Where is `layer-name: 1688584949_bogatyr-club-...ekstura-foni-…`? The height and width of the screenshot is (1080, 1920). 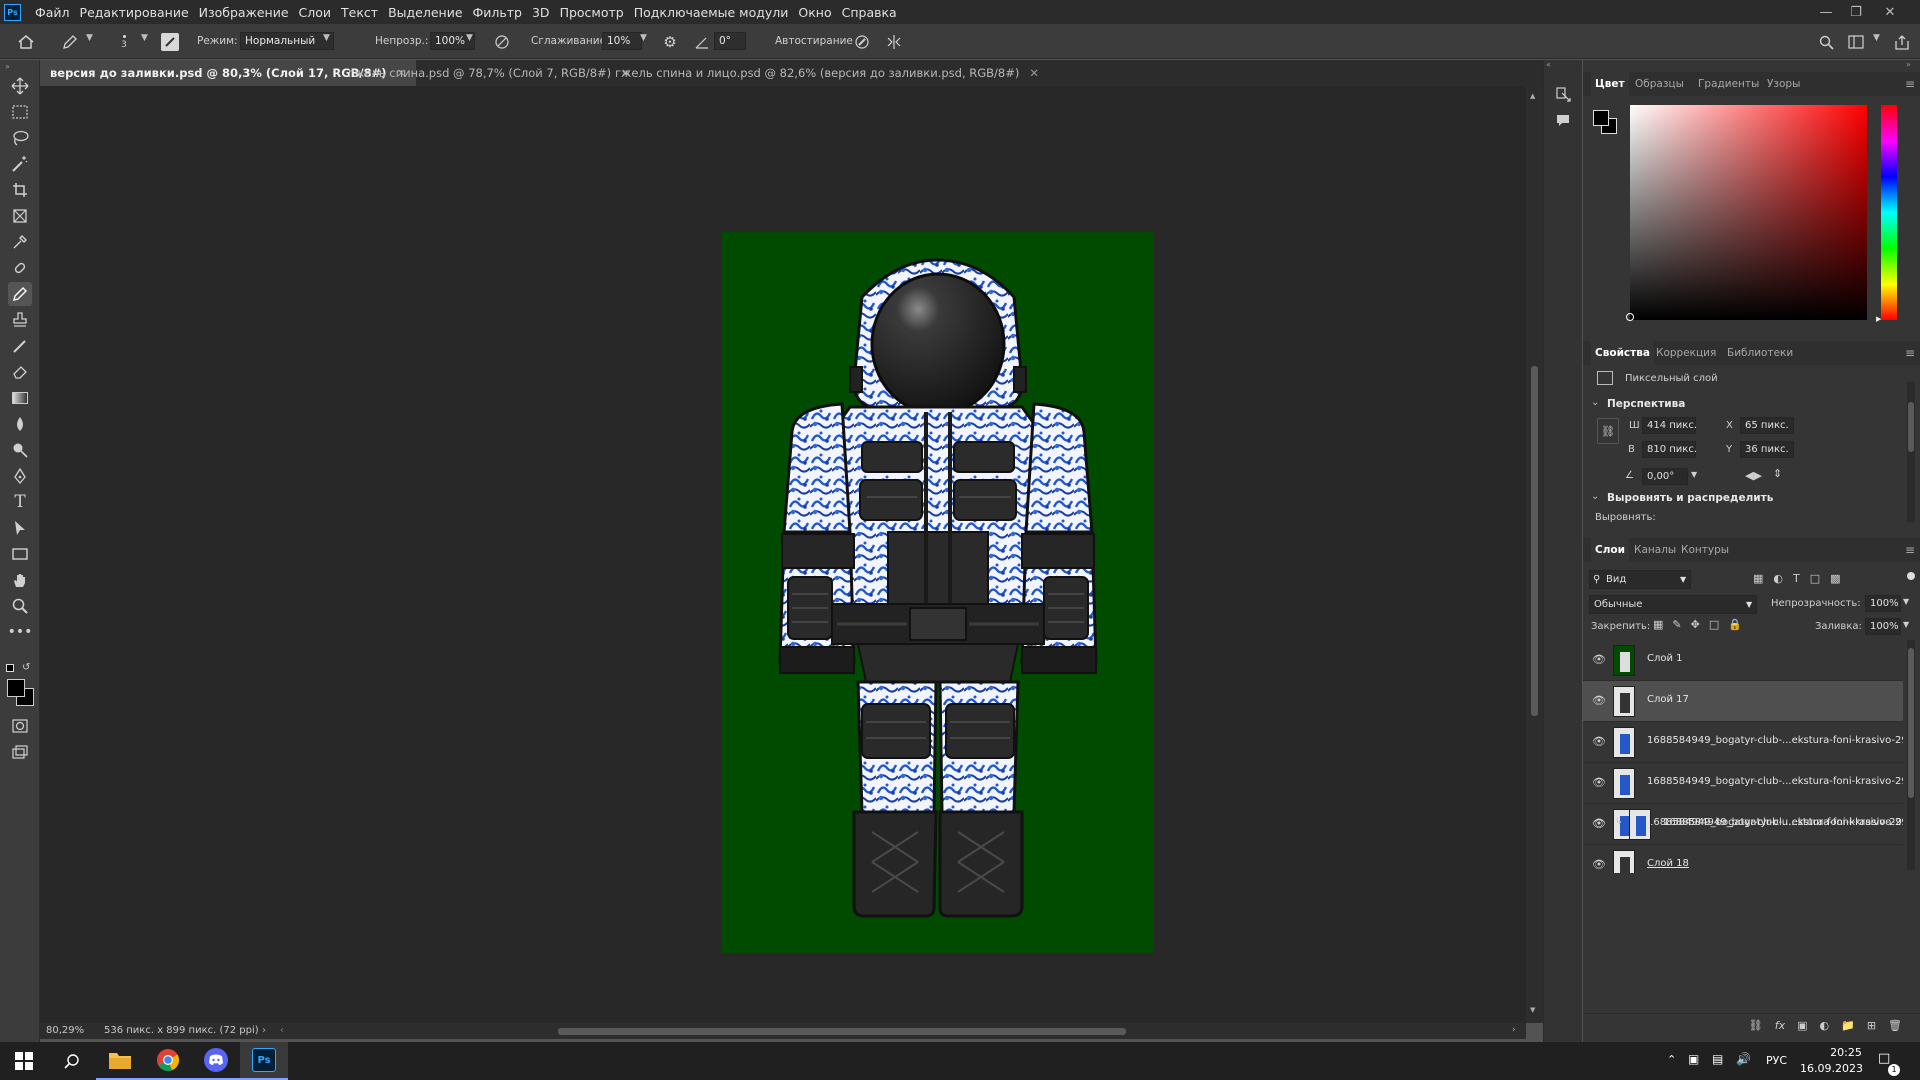 layer-name: 1688584949_bogatyr-club-...ekstura-foni-… is located at coordinates (1775, 740).